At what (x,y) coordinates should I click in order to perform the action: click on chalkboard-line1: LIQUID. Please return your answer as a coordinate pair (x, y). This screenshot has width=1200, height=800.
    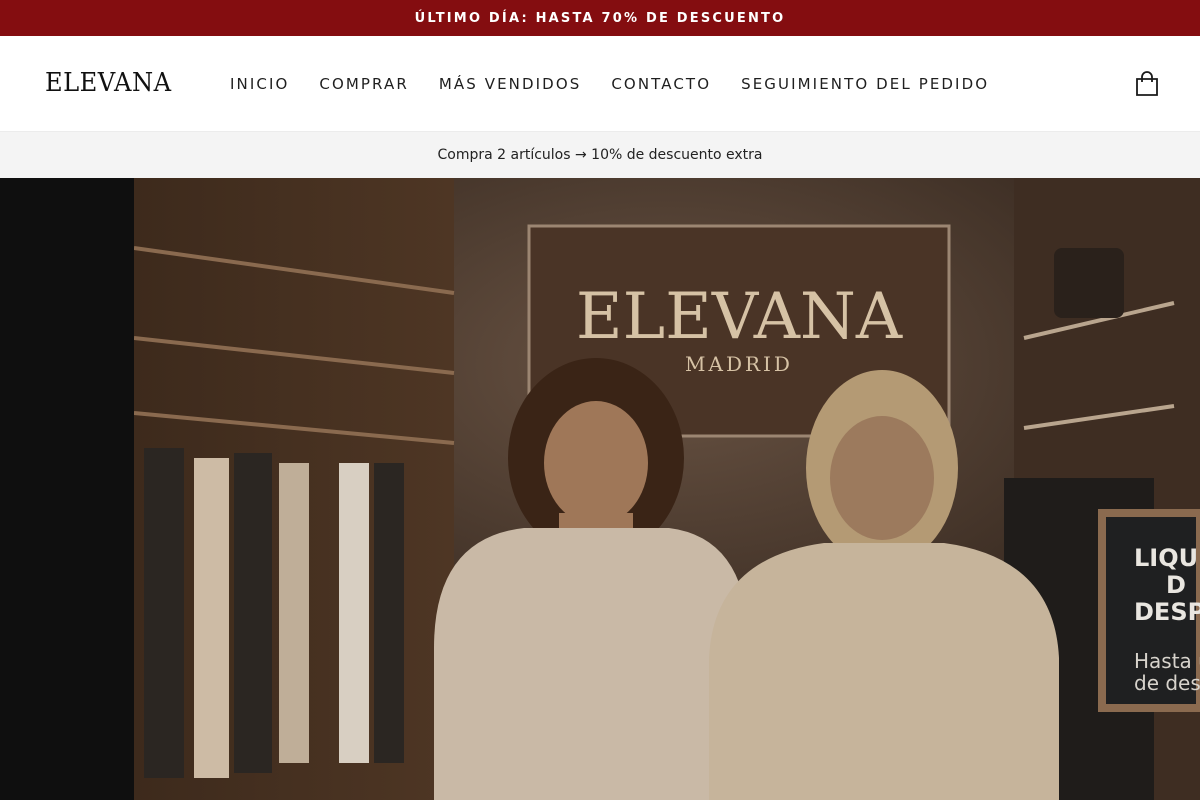
    Looking at the image, I should click on (1167, 558).